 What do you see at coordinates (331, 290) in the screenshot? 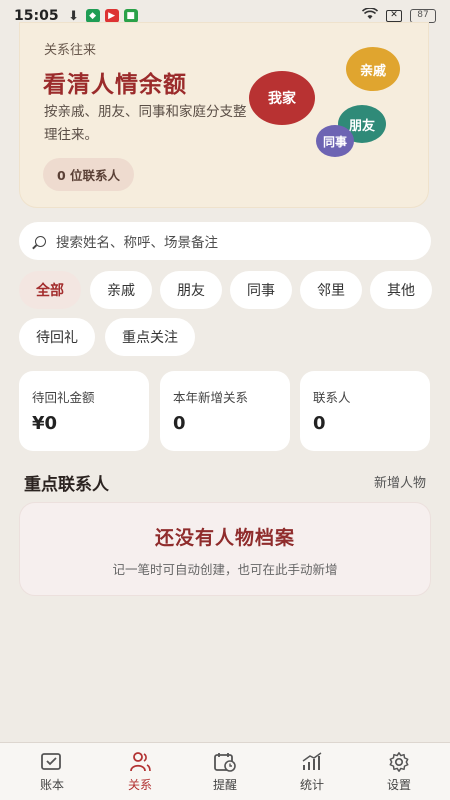
I see `filter-chip-neighbors: 邻里` at bounding box center [331, 290].